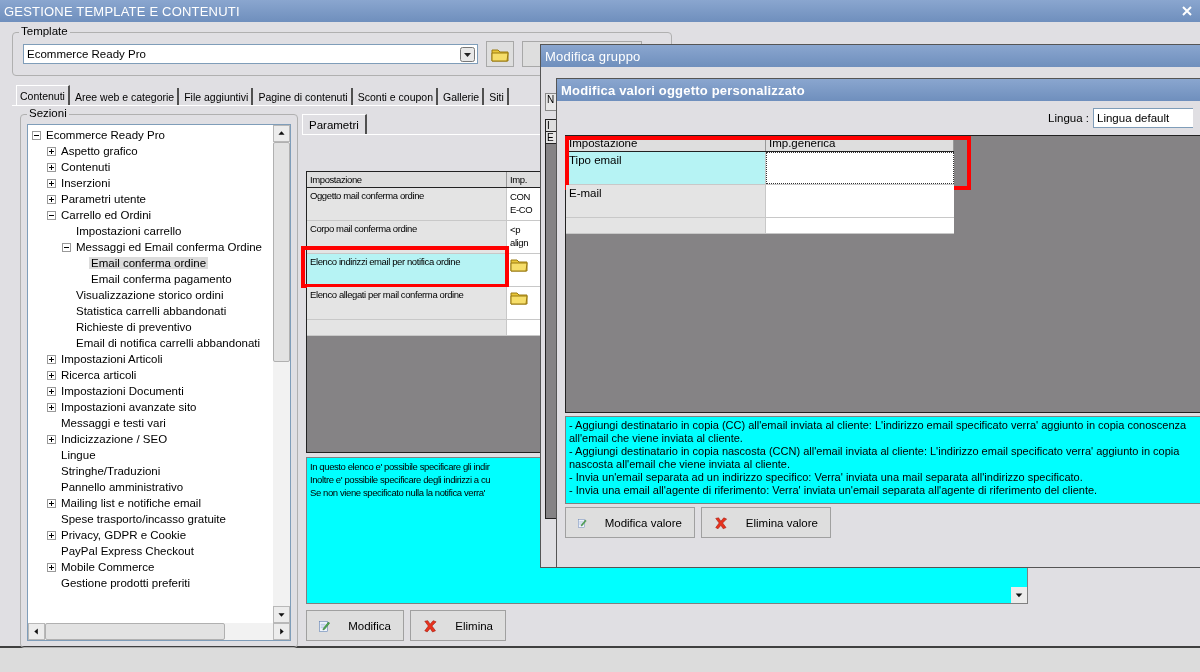 Image resolution: width=1200 pixels, height=672 pixels. What do you see at coordinates (122, 487) in the screenshot?
I see `tree-item: Pannello amministrativo` at bounding box center [122, 487].